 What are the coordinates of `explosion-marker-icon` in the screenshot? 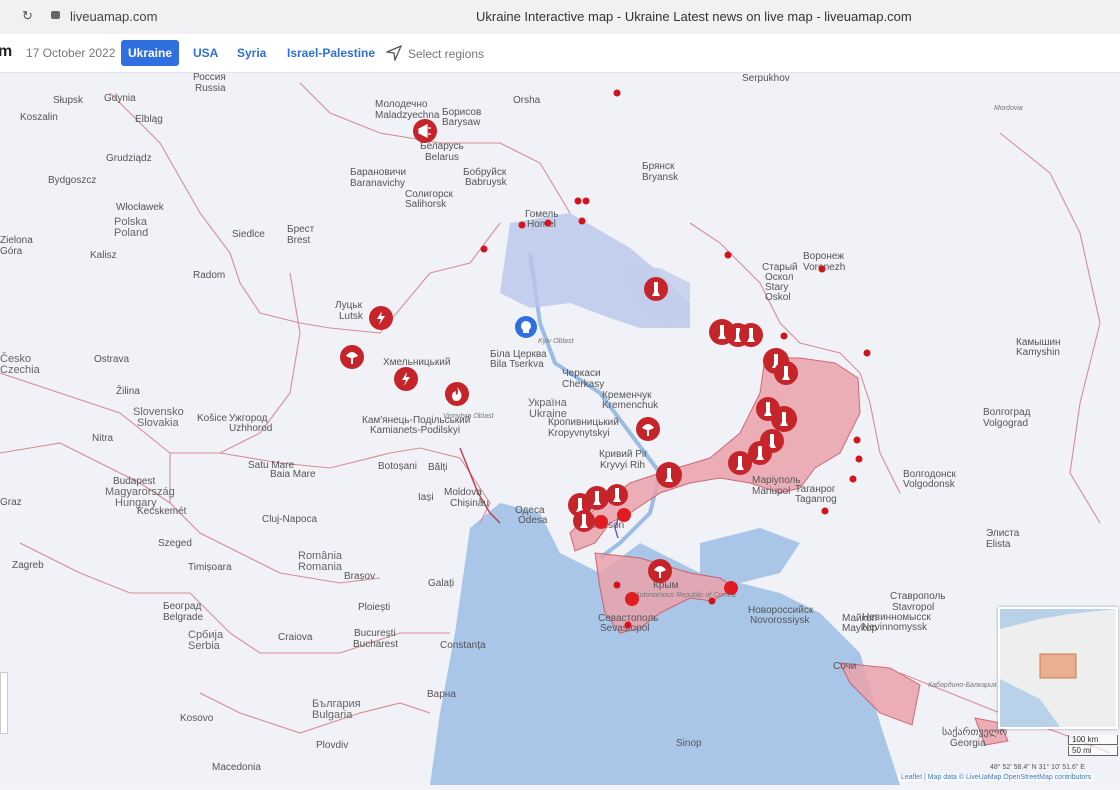 It's located at (648, 429).